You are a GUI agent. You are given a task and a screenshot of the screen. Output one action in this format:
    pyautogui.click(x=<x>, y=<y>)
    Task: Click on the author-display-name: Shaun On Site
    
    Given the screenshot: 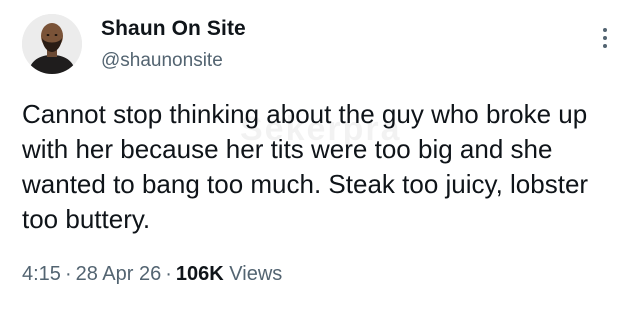 What is the action you would take?
    pyautogui.click(x=173, y=29)
    